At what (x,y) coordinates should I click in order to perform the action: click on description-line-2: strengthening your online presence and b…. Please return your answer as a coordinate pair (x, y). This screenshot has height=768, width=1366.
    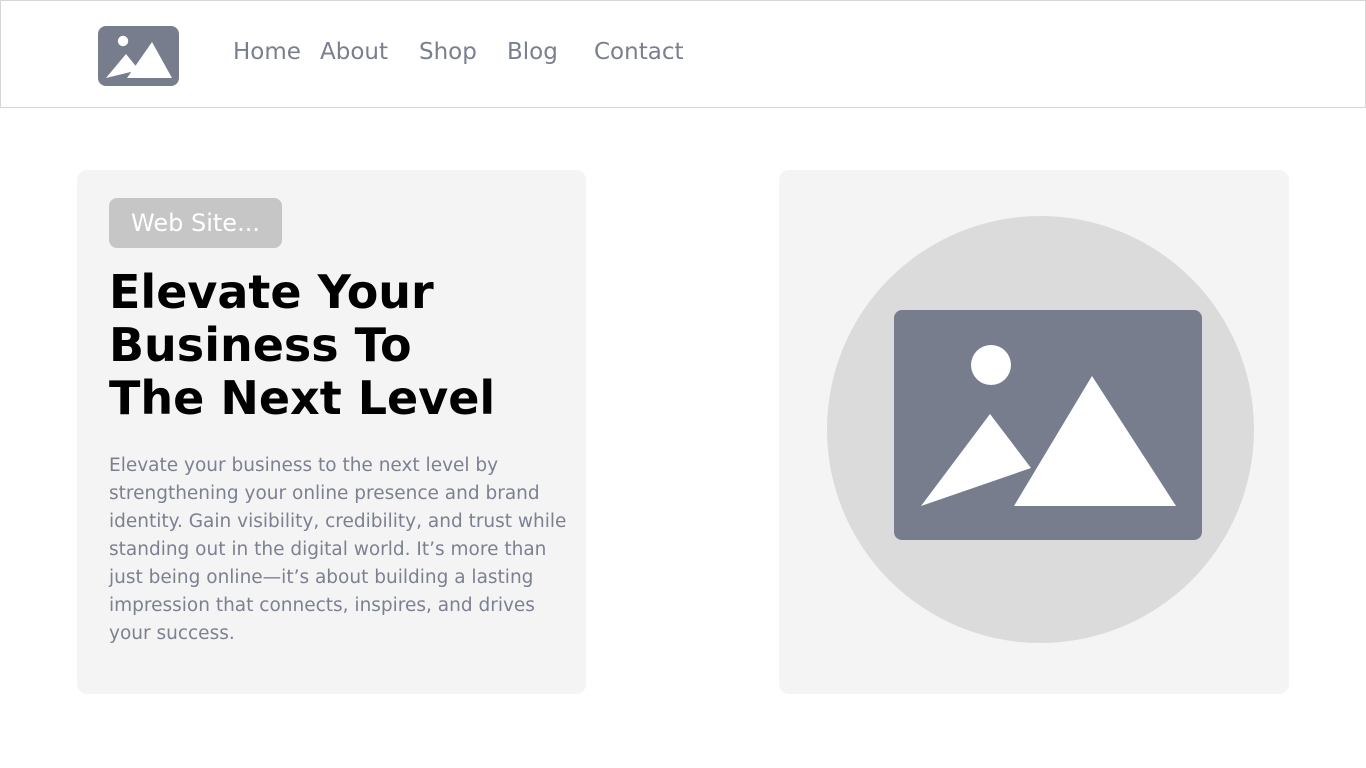
    Looking at the image, I should click on (324, 493).